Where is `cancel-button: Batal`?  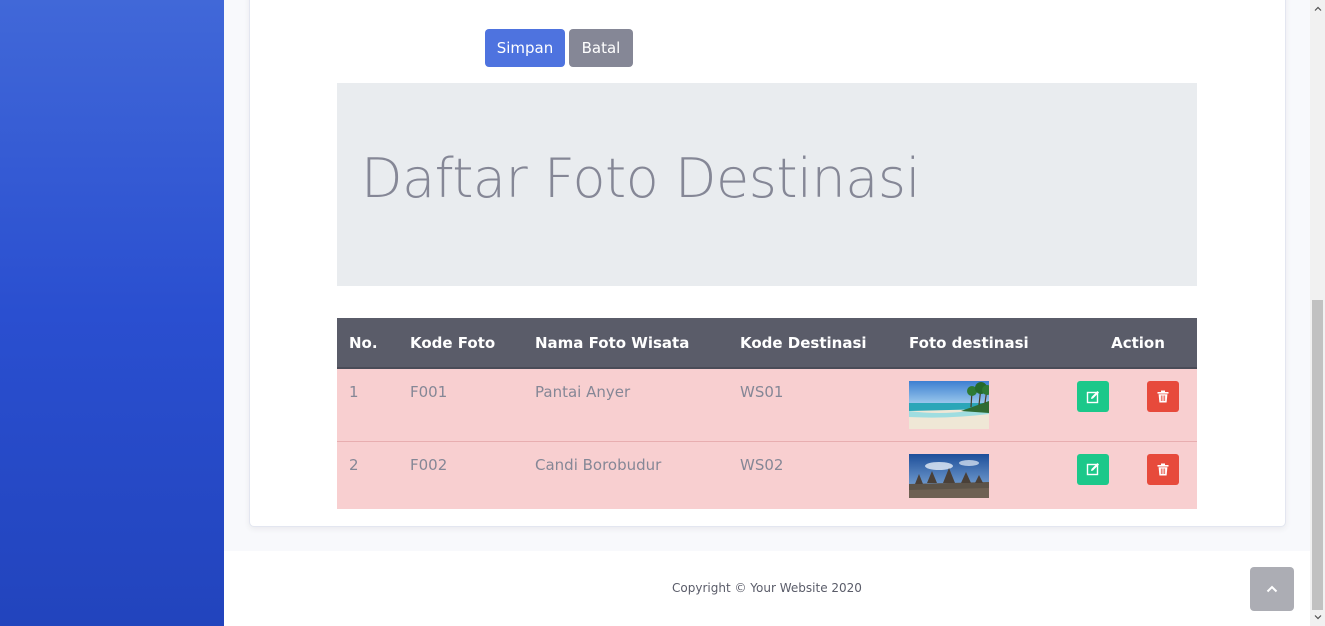 cancel-button: Batal is located at coordinates (601, 48).